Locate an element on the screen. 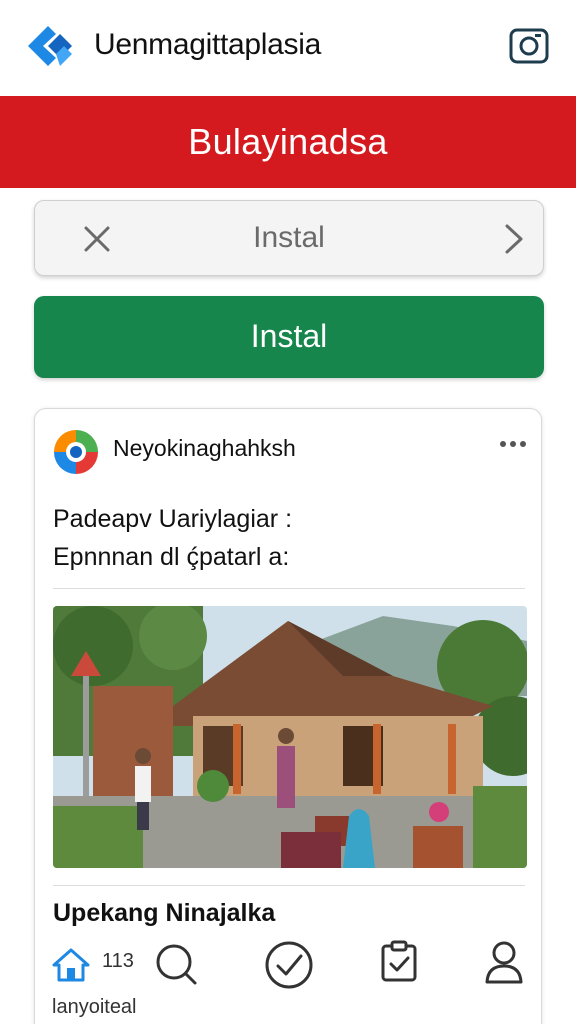 The image size is (576, 1024). install-button-label: Instal is located at coordinates (289, 336).